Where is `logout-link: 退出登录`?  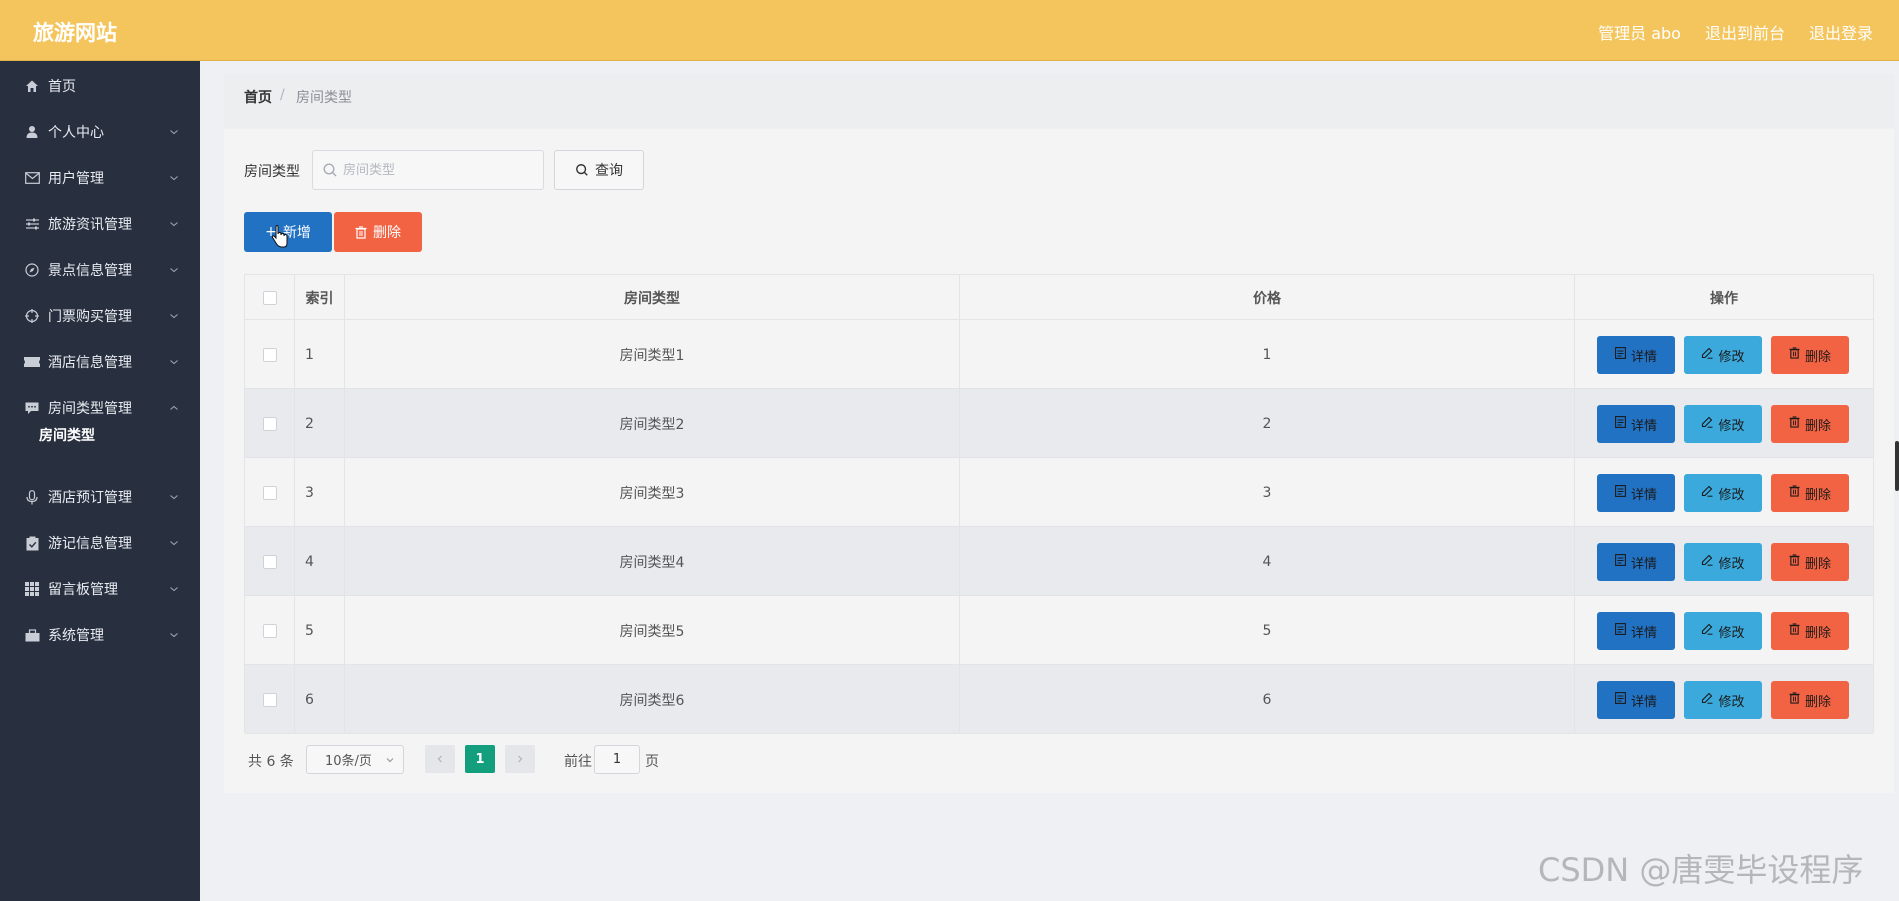
logout-link: 退出登录 is located at coordinates (1841, 32).